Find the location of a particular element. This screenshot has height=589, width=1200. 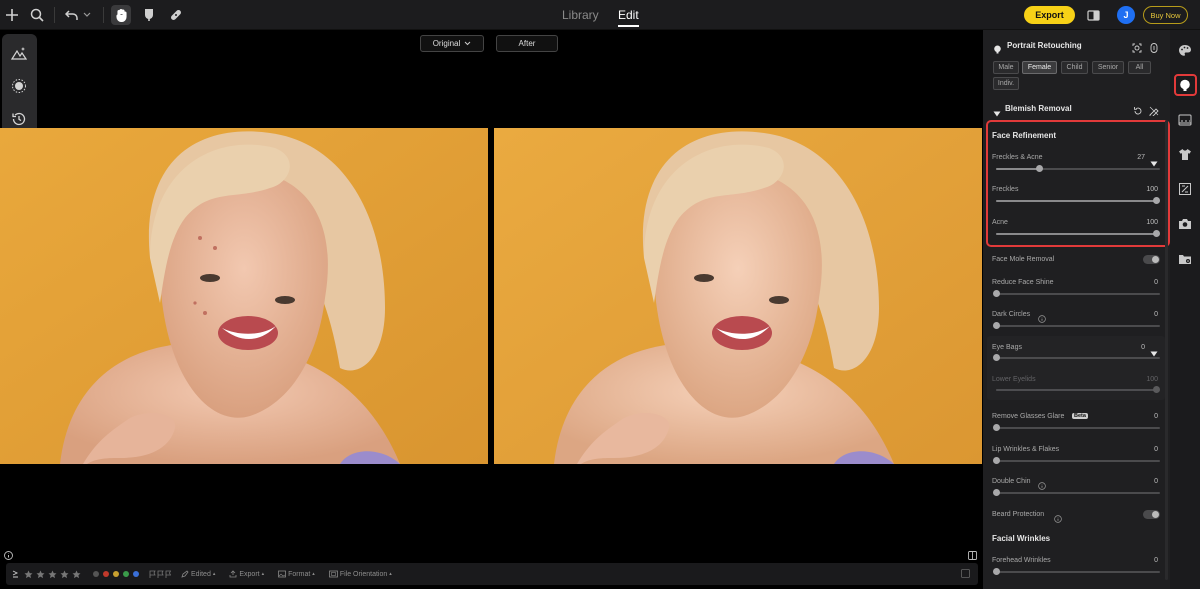

user-avatar: J is located at coordinates (1126, 15).